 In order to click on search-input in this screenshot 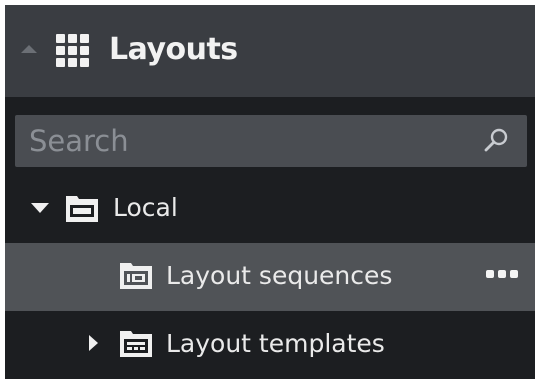, I will do `click(245, 141)`.